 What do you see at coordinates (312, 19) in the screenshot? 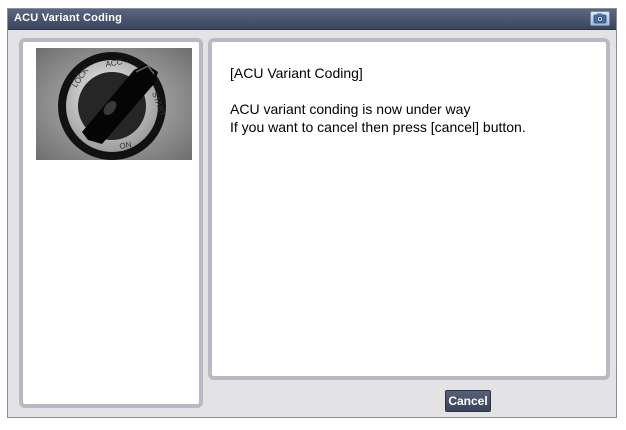
I see `title-bar: ACU Variant Coding` at bounding box center [312, 19].